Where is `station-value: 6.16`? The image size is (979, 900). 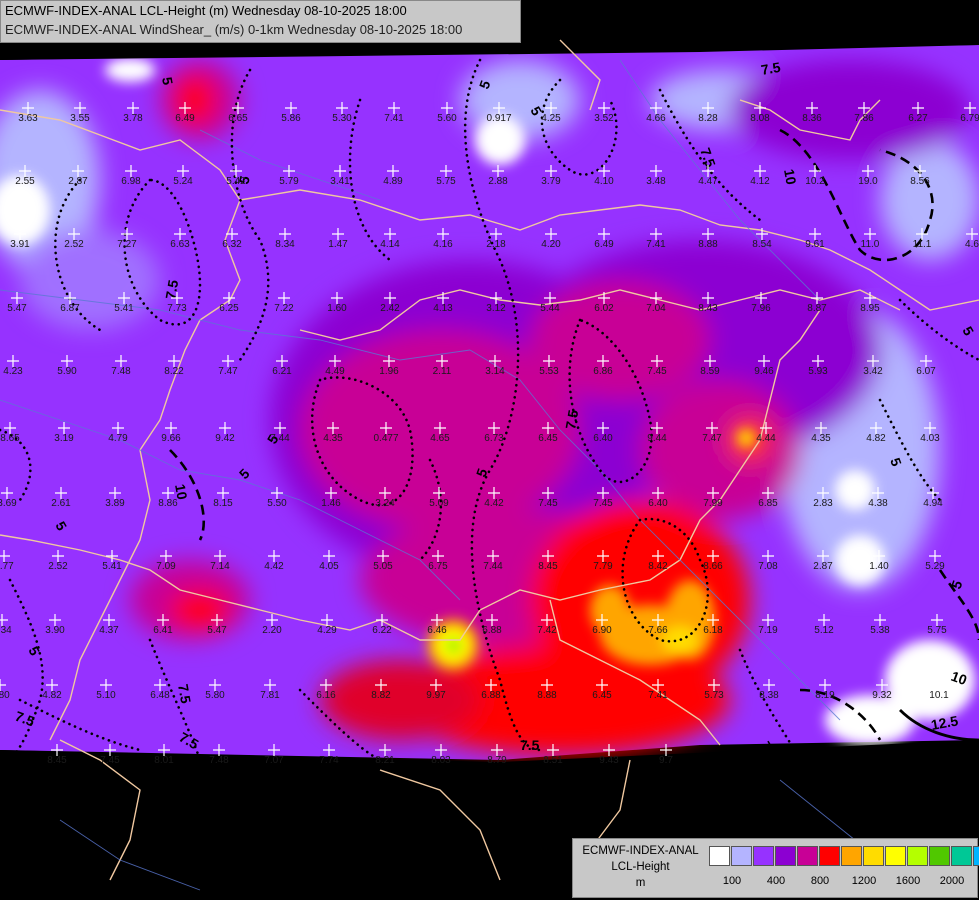 station-value: 6.16 is located at coordinates (326, 695).